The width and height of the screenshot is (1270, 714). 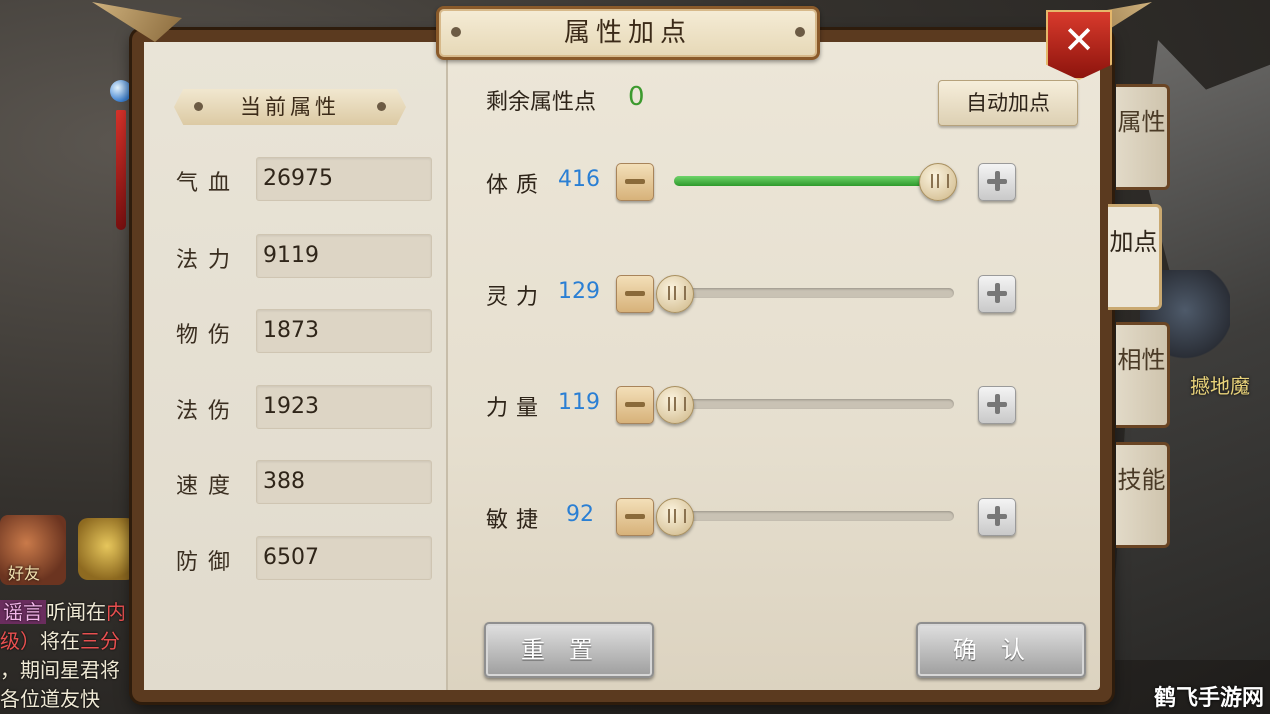 I want to click on pendant-bead-icon, so click(x=121, y=91).